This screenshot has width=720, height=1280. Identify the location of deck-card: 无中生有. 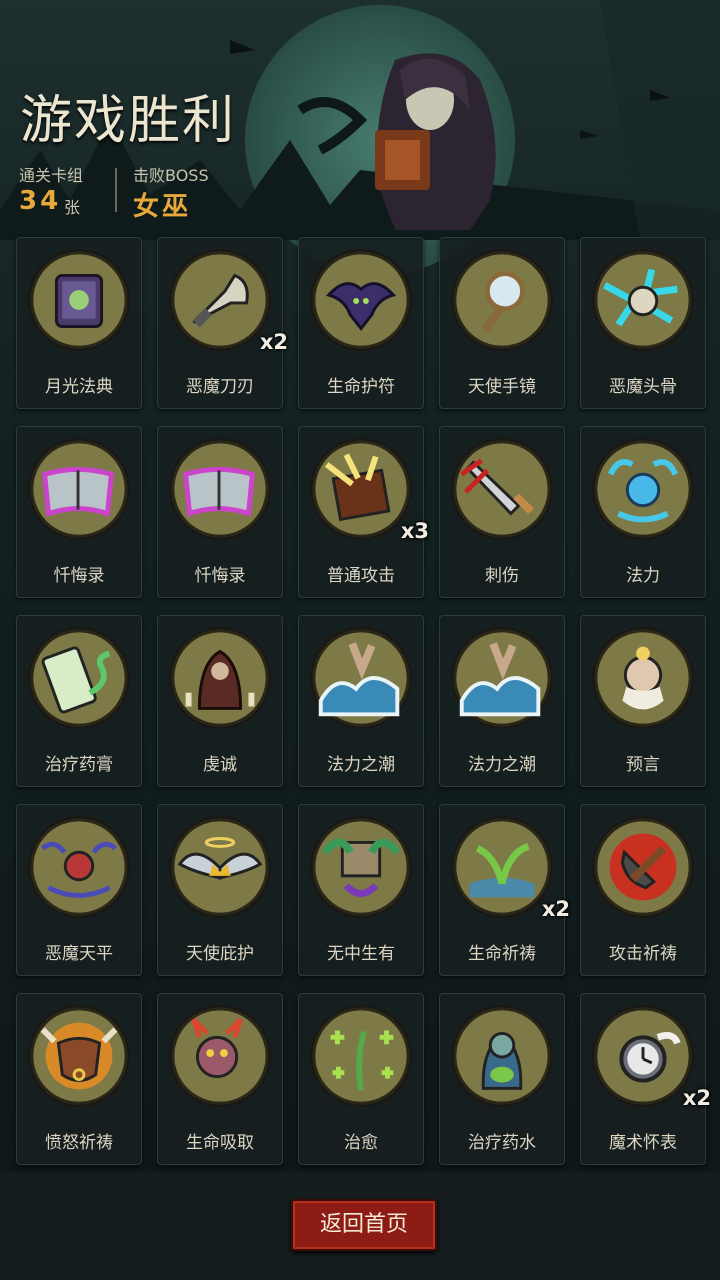
(361, 890).